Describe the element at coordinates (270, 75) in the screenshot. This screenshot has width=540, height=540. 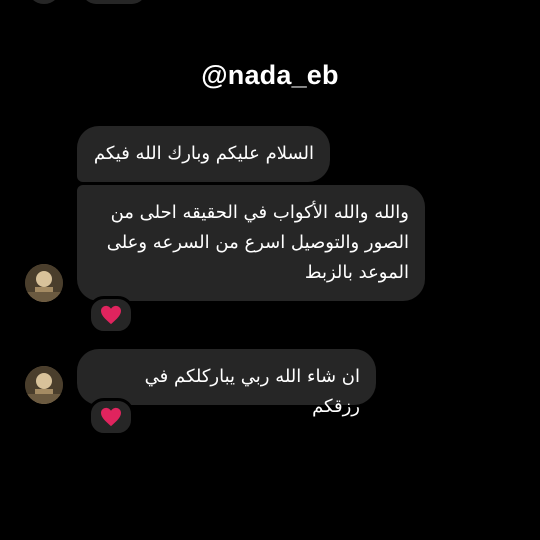
I see `username-handle: @nada_eb` at that location.